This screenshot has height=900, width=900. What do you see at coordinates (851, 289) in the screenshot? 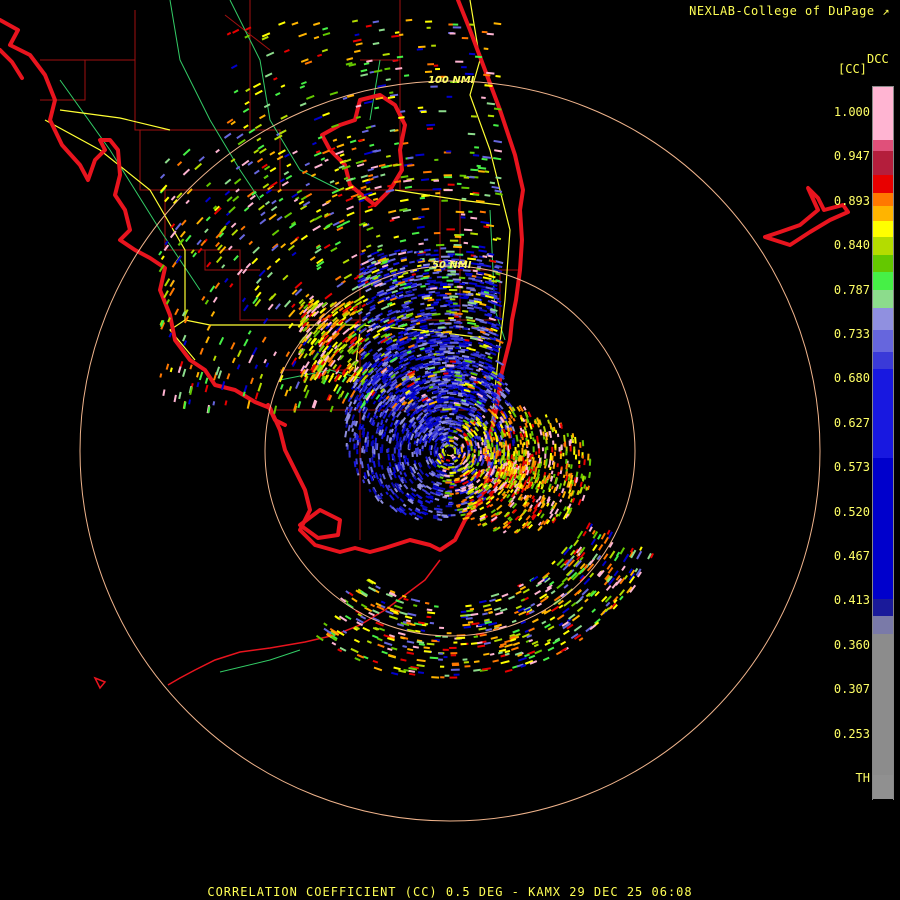
I see `colorbar-tick-label: 0.787` at bounding box center [851, 289].